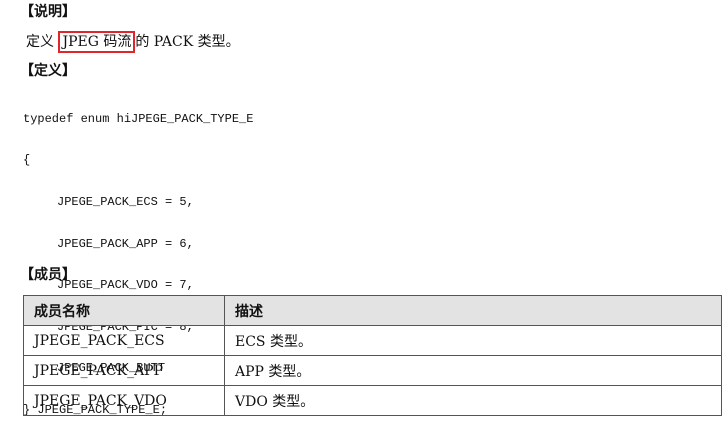 The height and width of the screenshot is (442, 727). Describe the element at coordinates (473, 340) in the screenshot. I see `member-description-cell: ECS 类型。` at that location.